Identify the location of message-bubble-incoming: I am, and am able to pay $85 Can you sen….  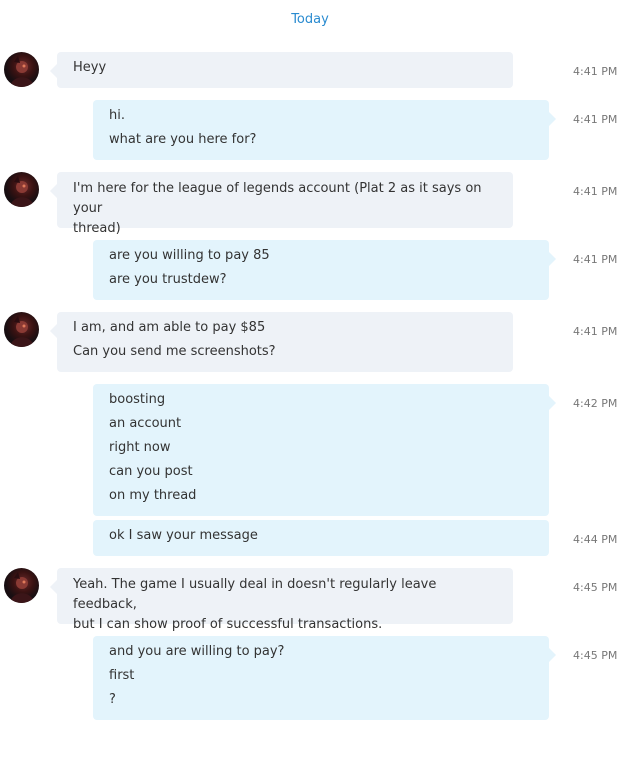
(281, 342).